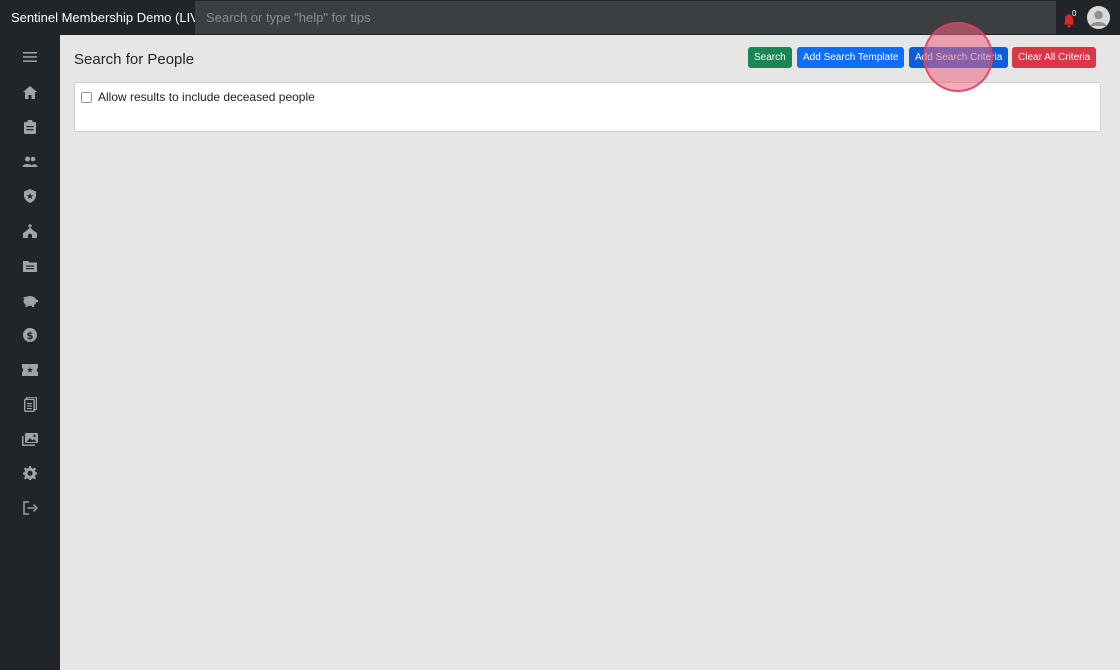 Image resolution: width=1120 pixels, height=670 pixels. I want to click on top-navbar: Sentinel Membership Demo (LIVE) 0, so click(560, 17).